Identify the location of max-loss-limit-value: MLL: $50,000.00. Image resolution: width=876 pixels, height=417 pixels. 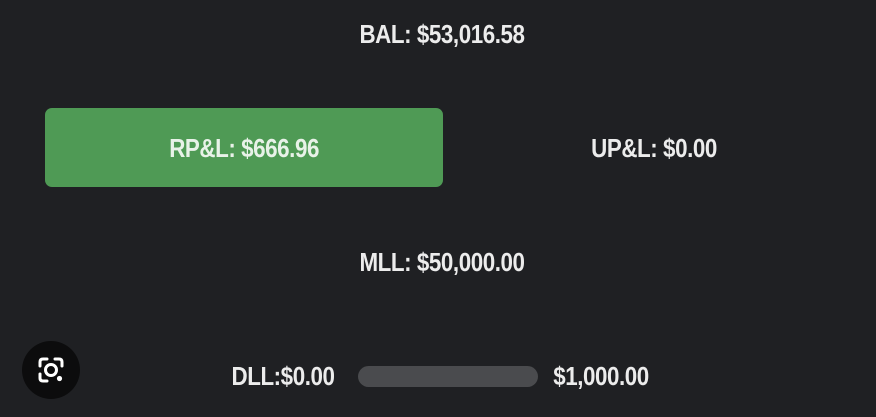
(442, 262).